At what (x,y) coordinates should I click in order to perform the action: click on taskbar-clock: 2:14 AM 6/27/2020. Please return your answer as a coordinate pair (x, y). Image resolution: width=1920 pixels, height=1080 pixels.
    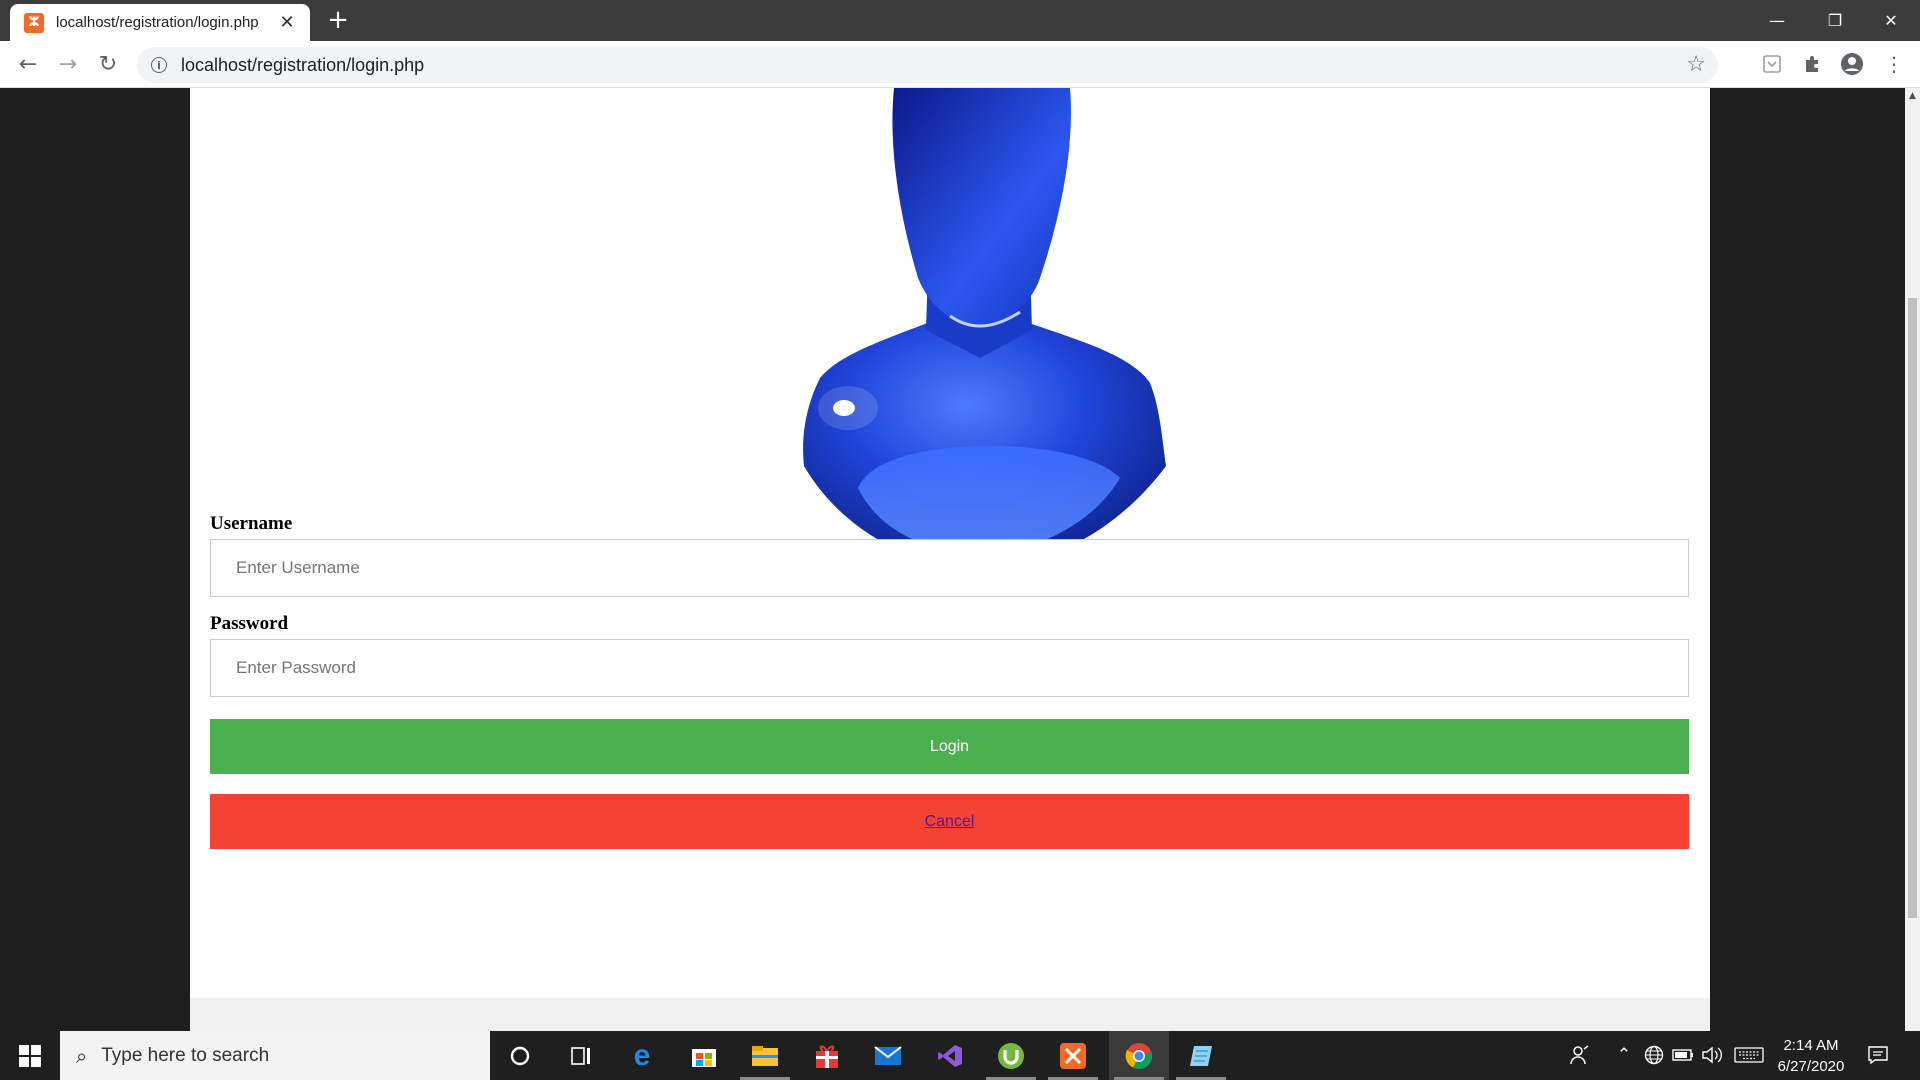
    Looking at the image, I should click on (1811, 1056).